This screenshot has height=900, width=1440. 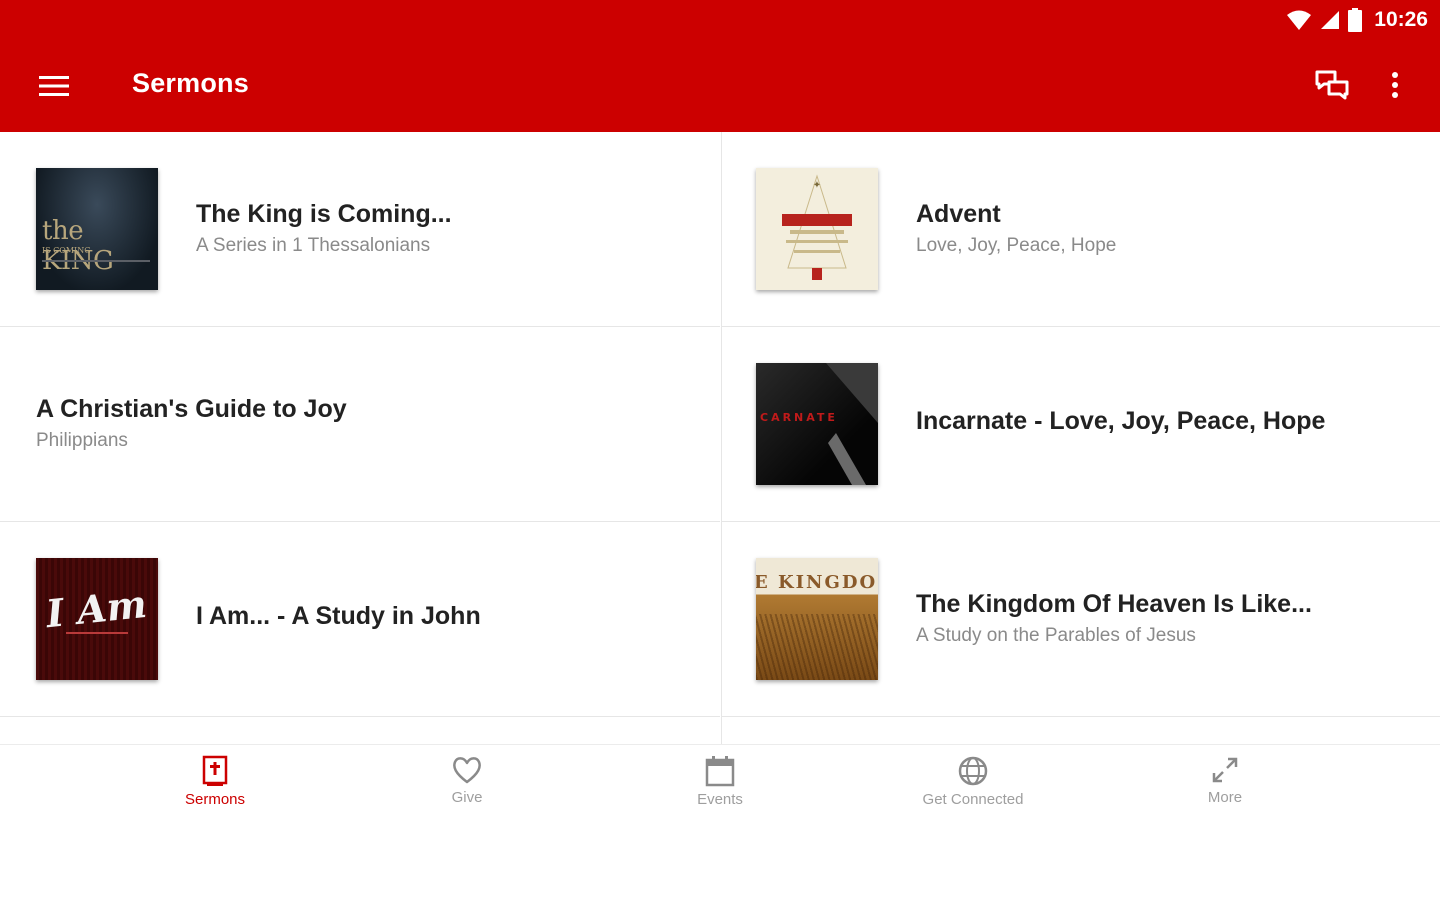 What do you see at coordinates (82, 440) in the screenshot?
I see `sermon-subtitle: Philippians` at bounding box center [82, 440].